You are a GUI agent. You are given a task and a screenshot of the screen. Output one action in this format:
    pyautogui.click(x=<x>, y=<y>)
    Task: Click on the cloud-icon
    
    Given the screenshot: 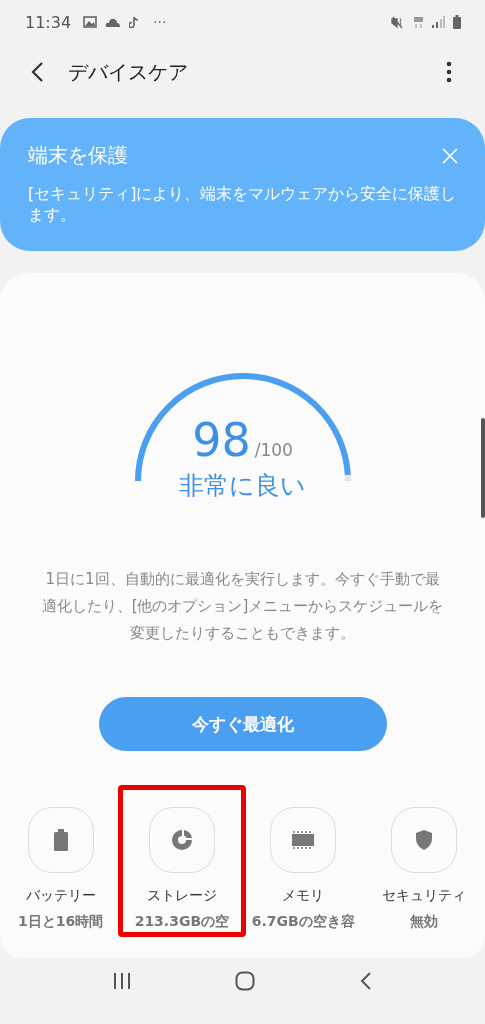 What is the action you would take?
    pyautogui.click(x=113, y=22)
    